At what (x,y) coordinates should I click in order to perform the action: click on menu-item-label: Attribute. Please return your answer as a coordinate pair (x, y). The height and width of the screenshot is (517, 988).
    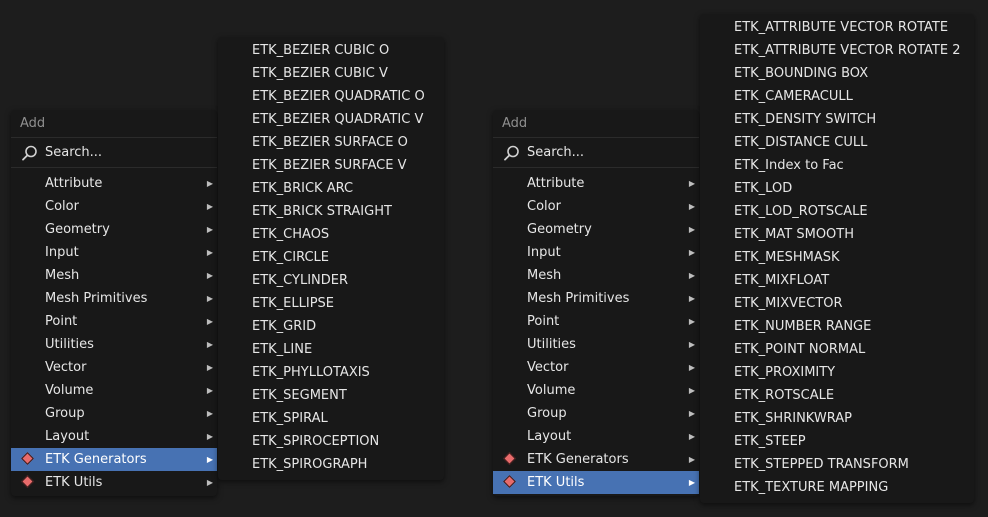
    Looking at the image, I should click on (556, 183).